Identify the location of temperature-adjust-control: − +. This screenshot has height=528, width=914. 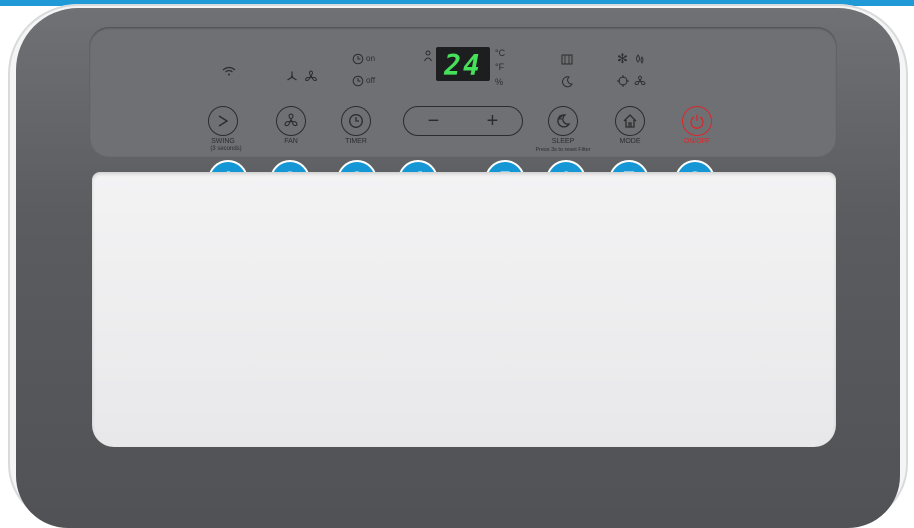
(463, 121).